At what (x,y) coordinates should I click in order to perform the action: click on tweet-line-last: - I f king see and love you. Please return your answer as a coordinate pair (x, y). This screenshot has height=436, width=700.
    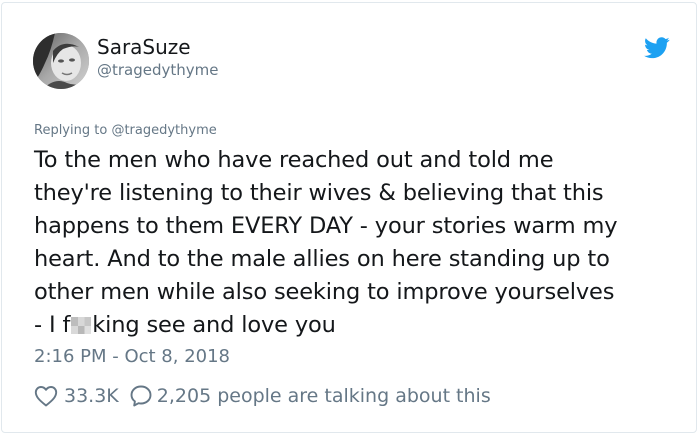
    Looking at the image, I should click on (359, 325).